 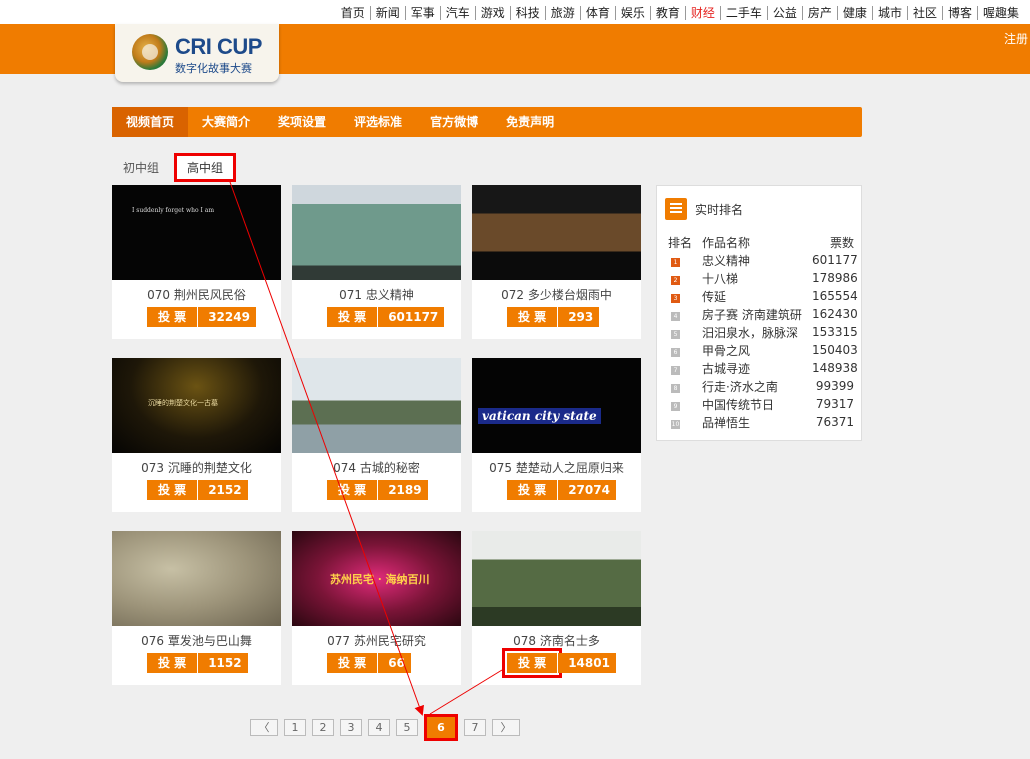 What do you see at coordinates (556, 294) in the screenshot?
I see `video-title: 072 多少楼台烟雨中` at bounding box center [556, 294].